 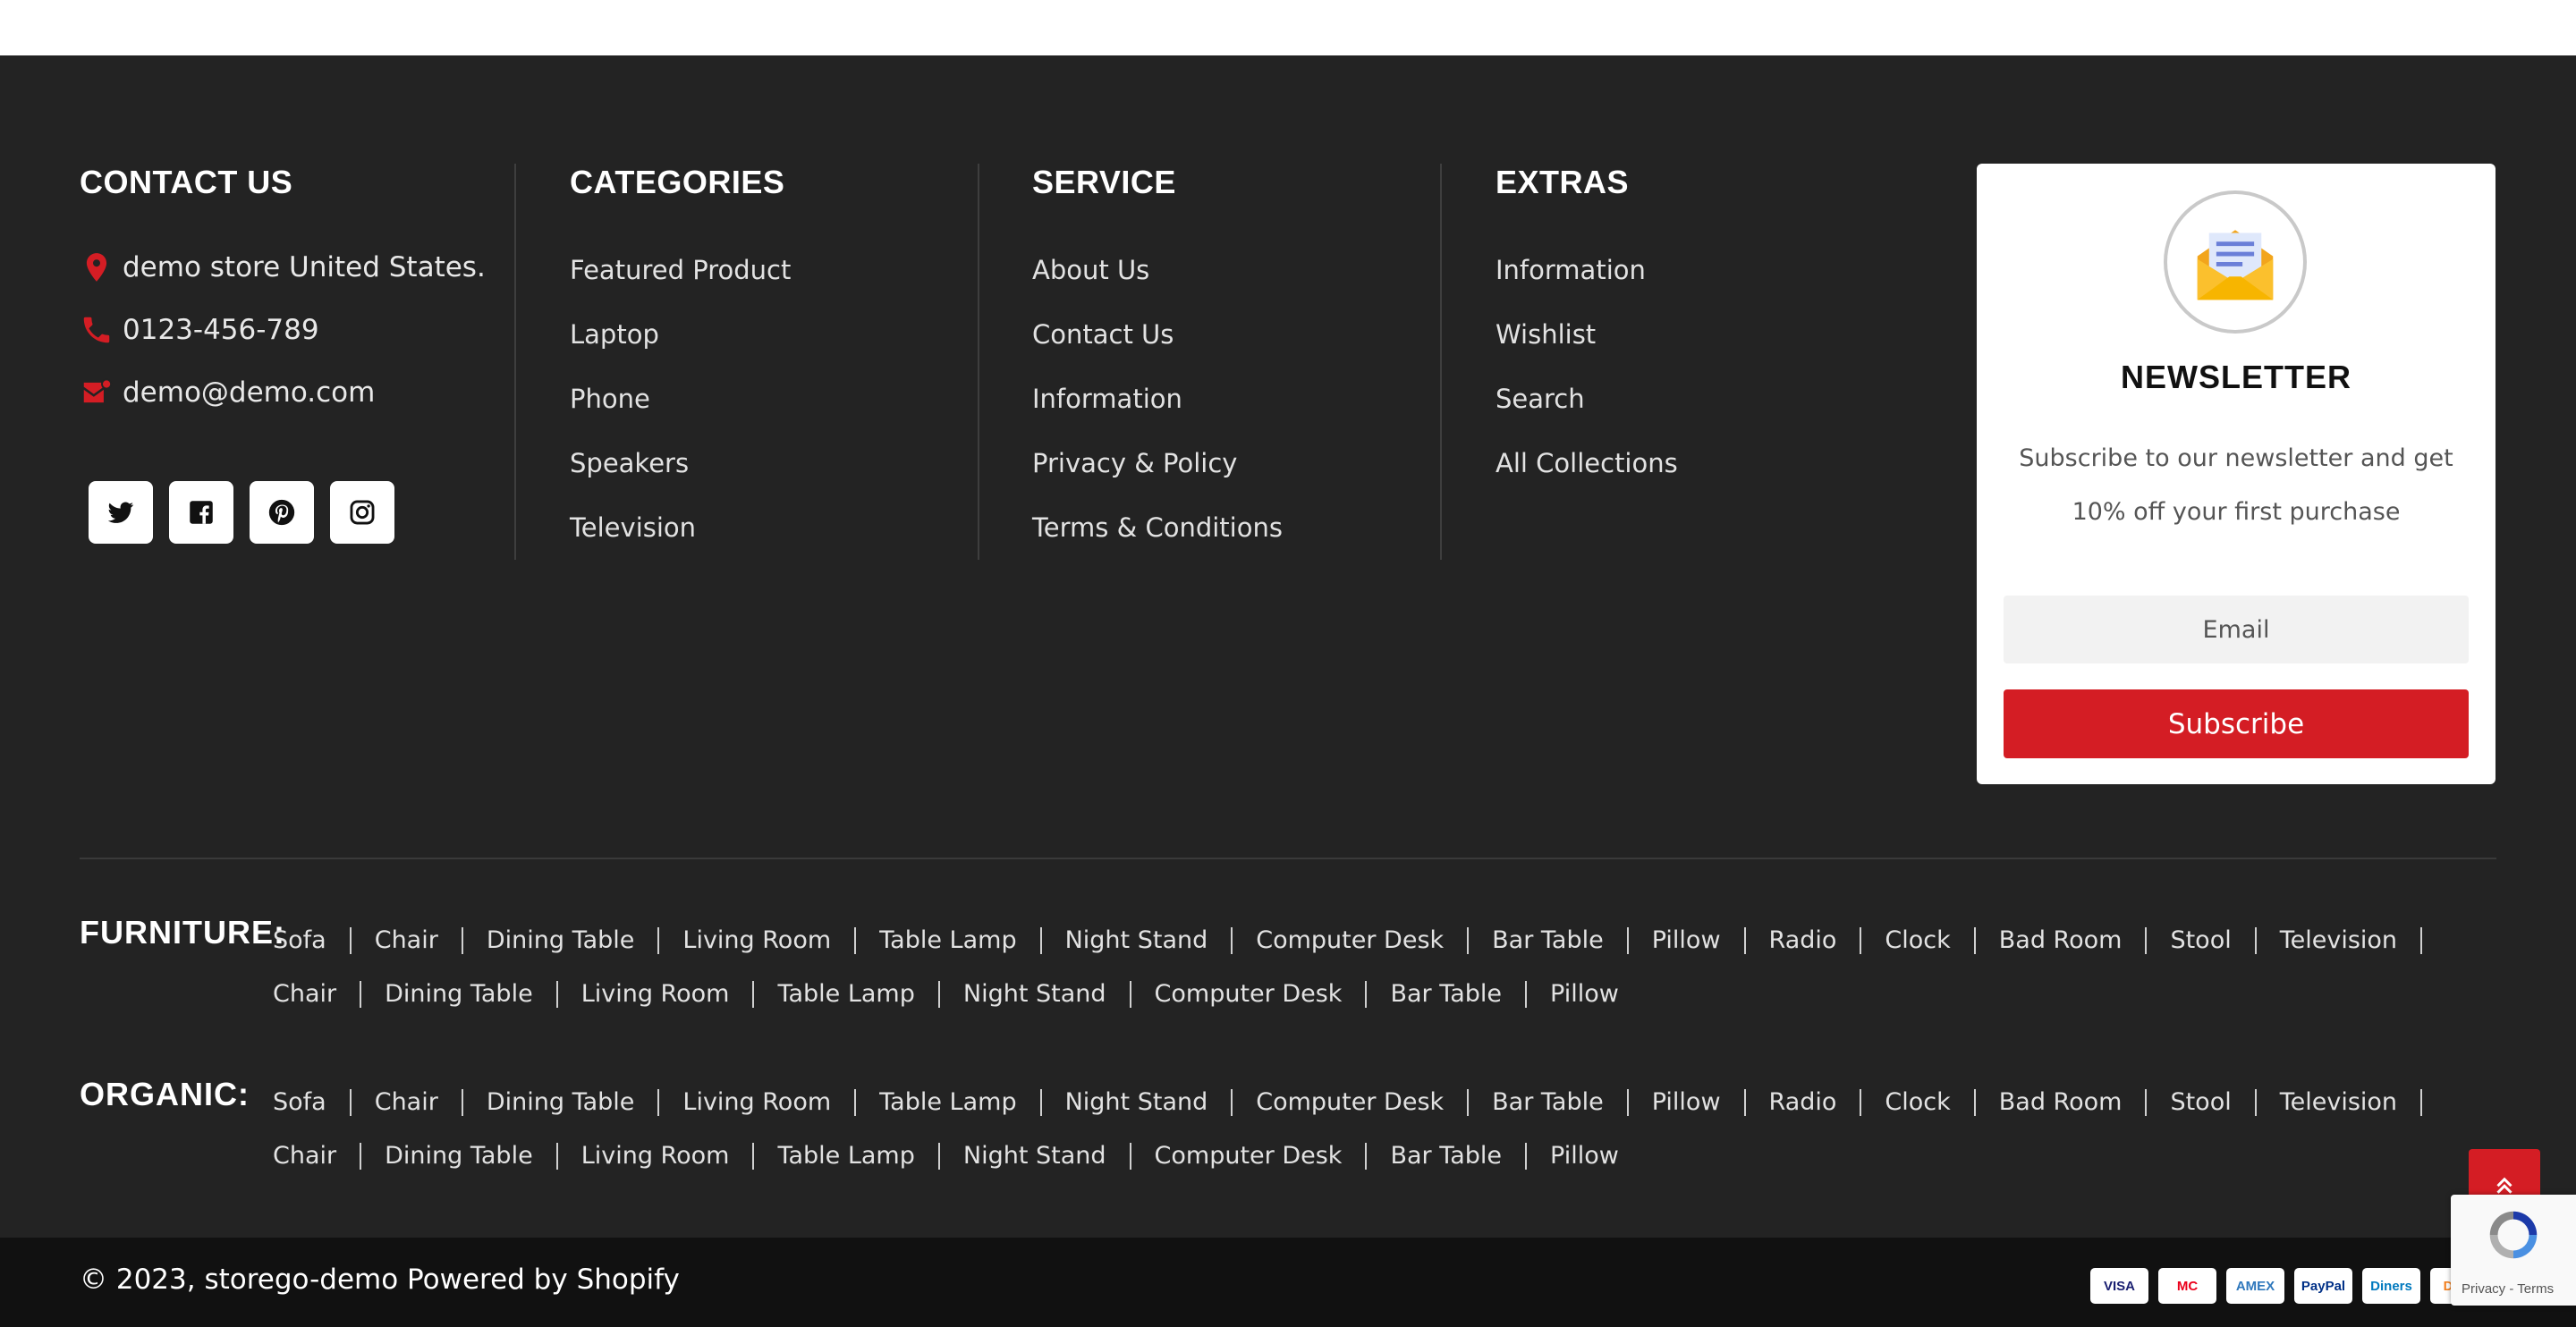 I want to click on extras-link: All Collections, so click(x=1587, y=474).